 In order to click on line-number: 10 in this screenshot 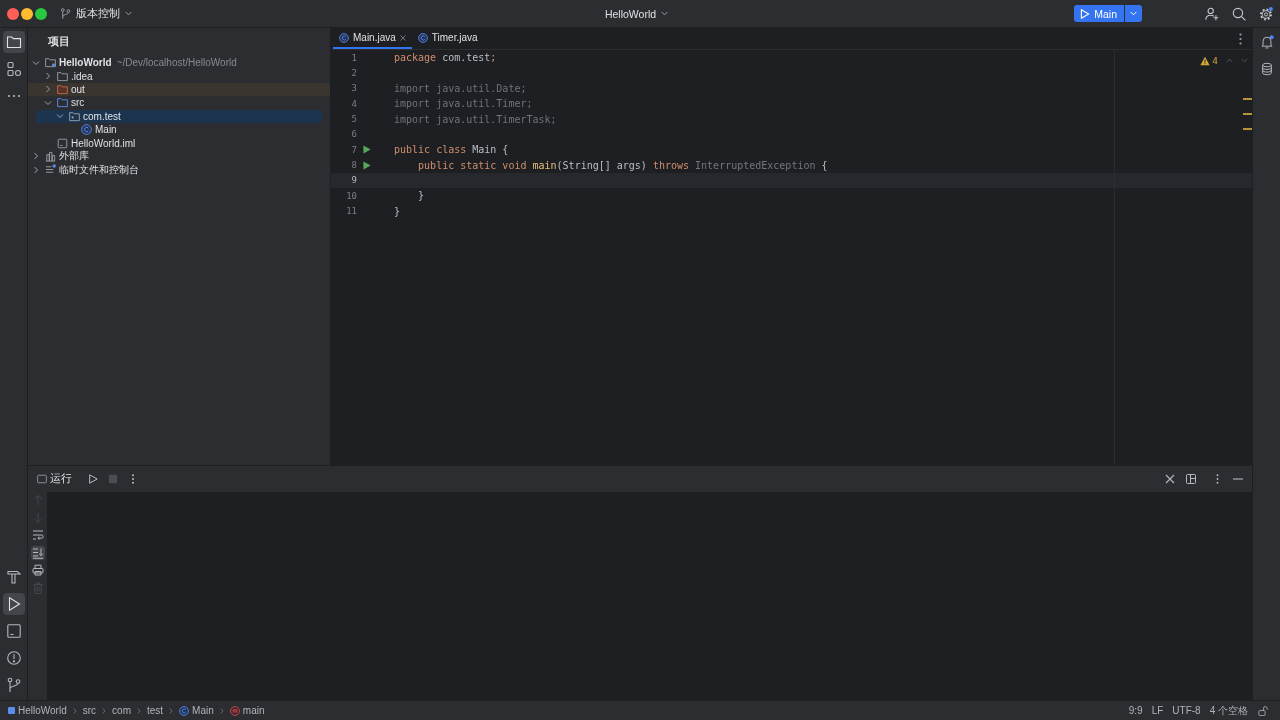, I will do `click(351, 195)`.